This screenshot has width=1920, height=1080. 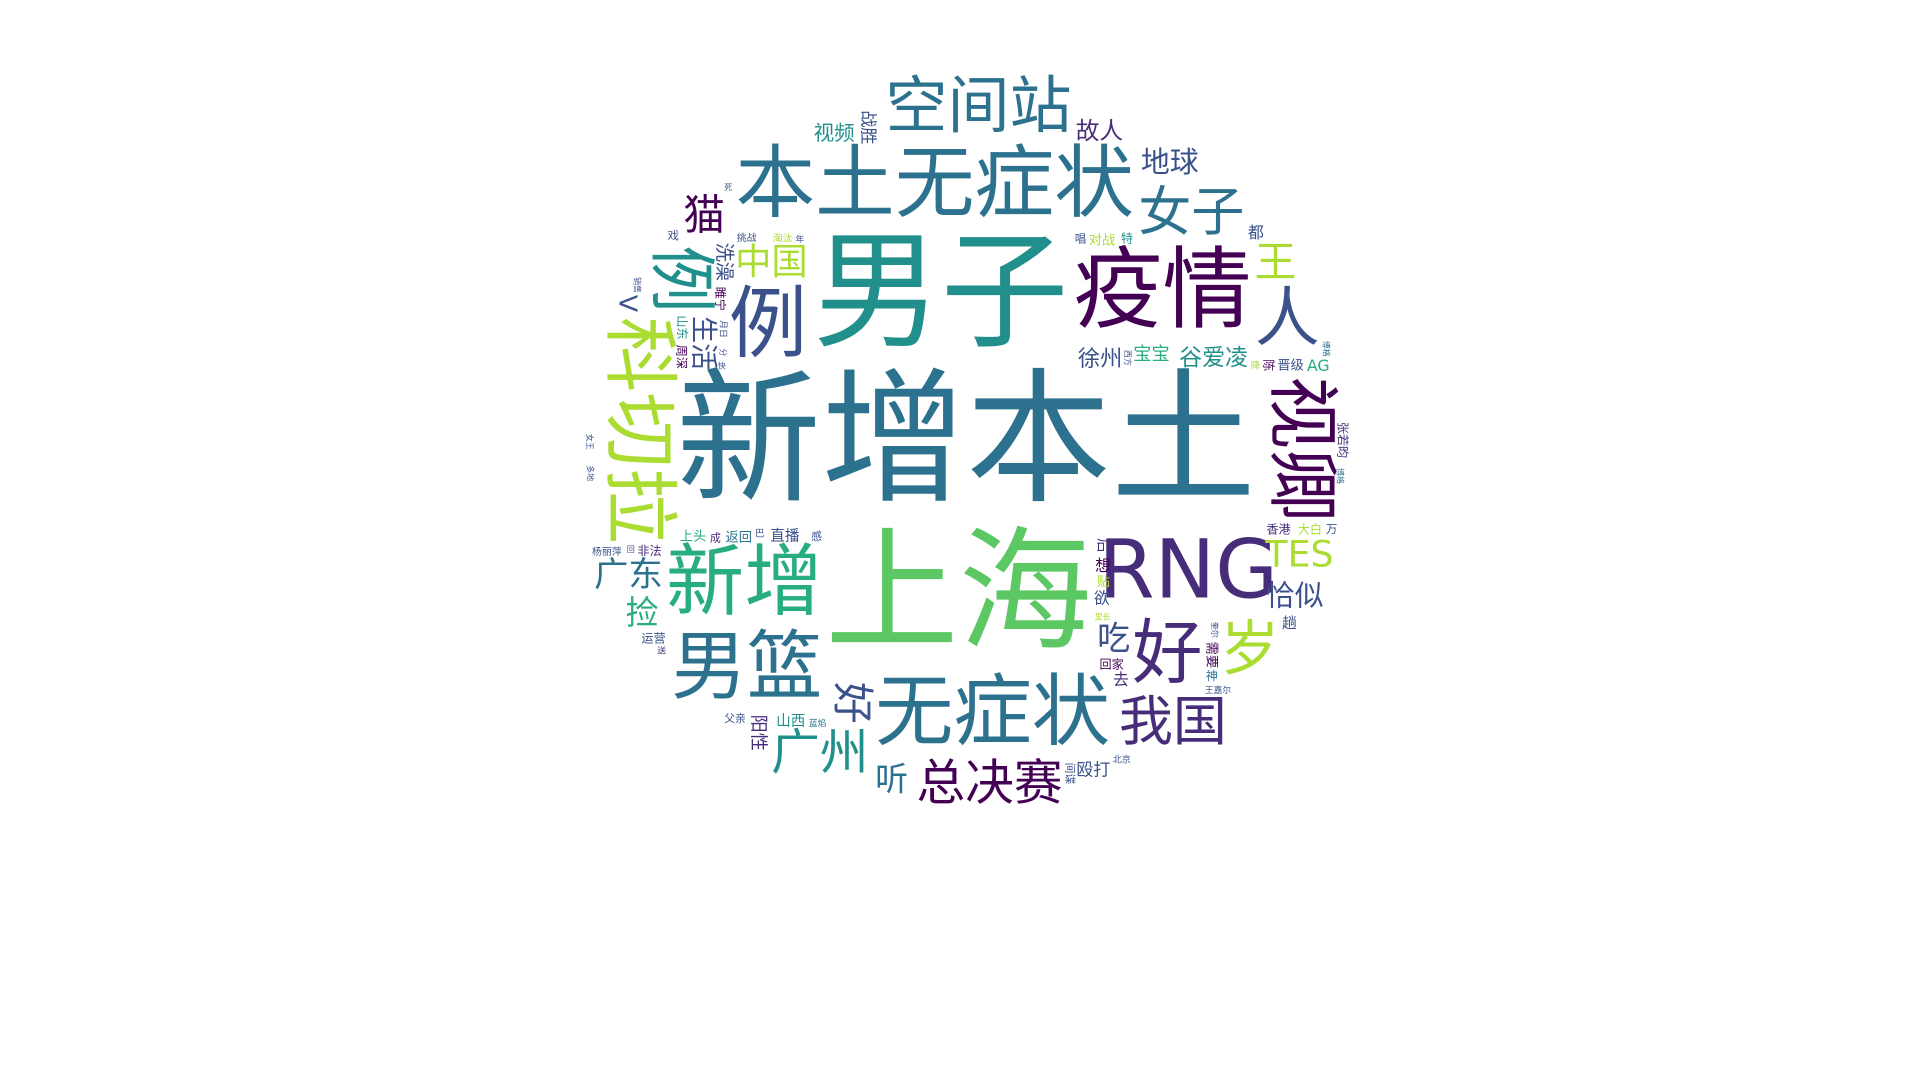 I want to click on cloud-word: 无症状, so click(x=992, y=711).